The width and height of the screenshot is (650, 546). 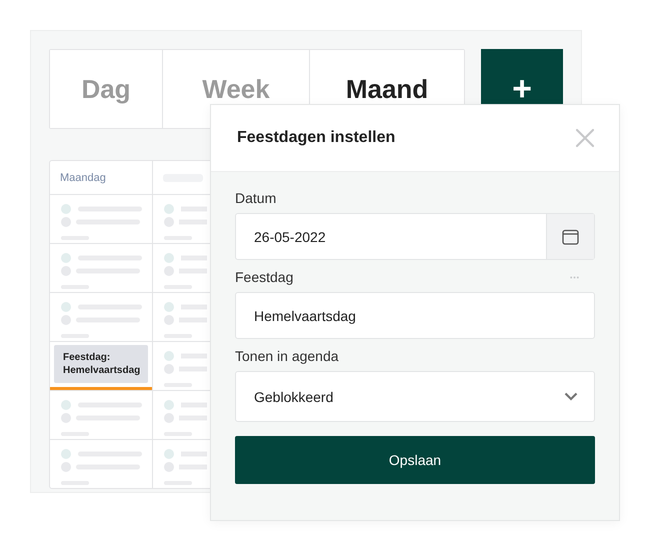 I want to click on text-field: Hemelvaartsdag, so click(x=415, y=315).